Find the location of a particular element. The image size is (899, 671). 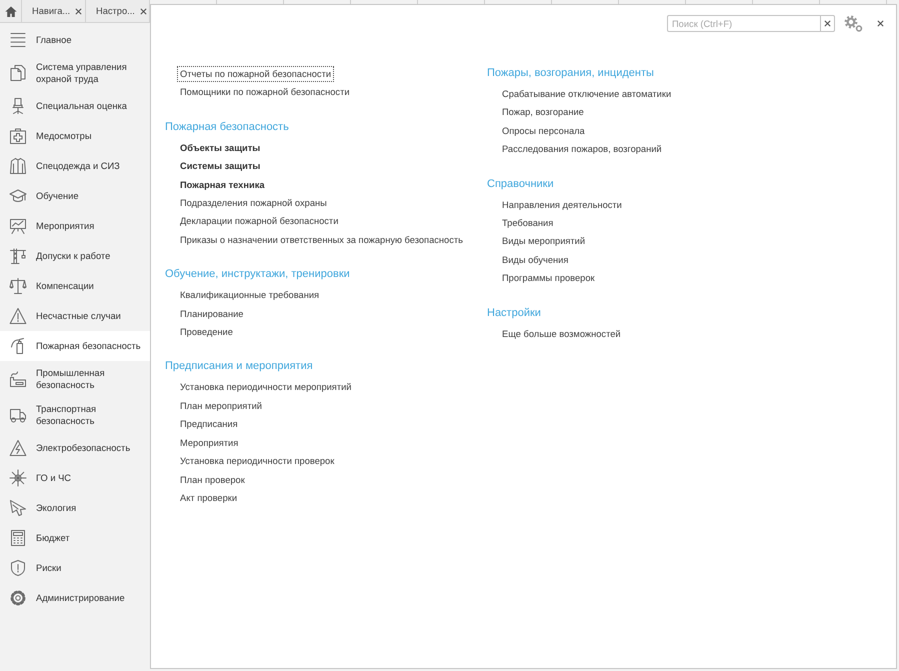

command-link: Предписания is located at coordinates (209, 424).